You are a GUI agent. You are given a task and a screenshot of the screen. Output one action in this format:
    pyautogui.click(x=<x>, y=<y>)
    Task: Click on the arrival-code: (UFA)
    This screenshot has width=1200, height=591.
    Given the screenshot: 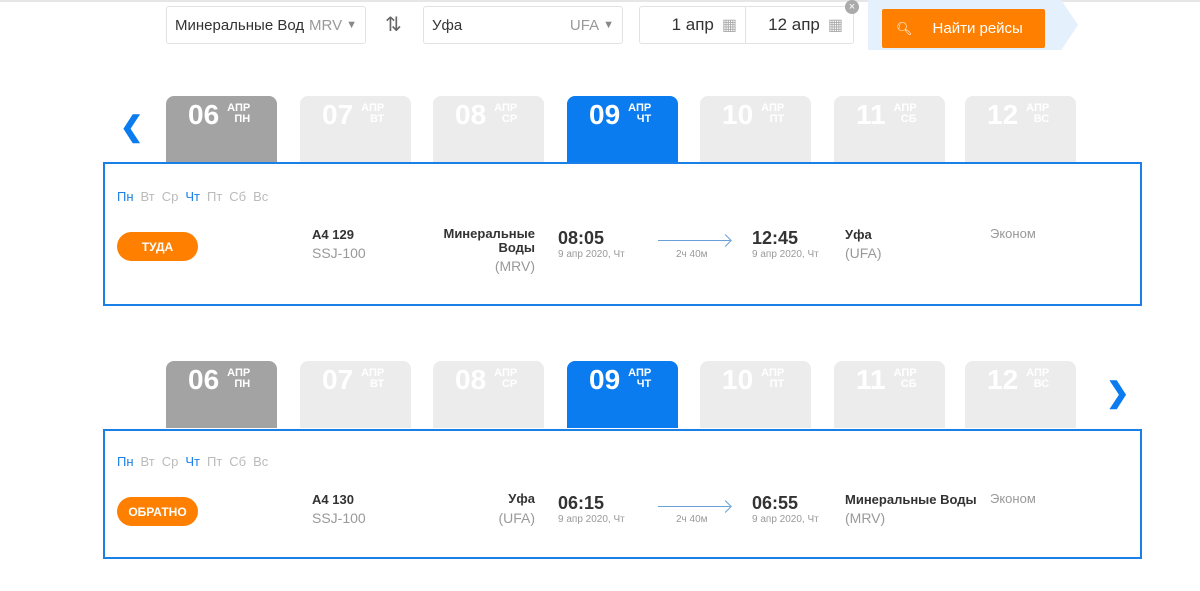 What is the action you would take?
    pyautogui.click(x=863, y=253)
    